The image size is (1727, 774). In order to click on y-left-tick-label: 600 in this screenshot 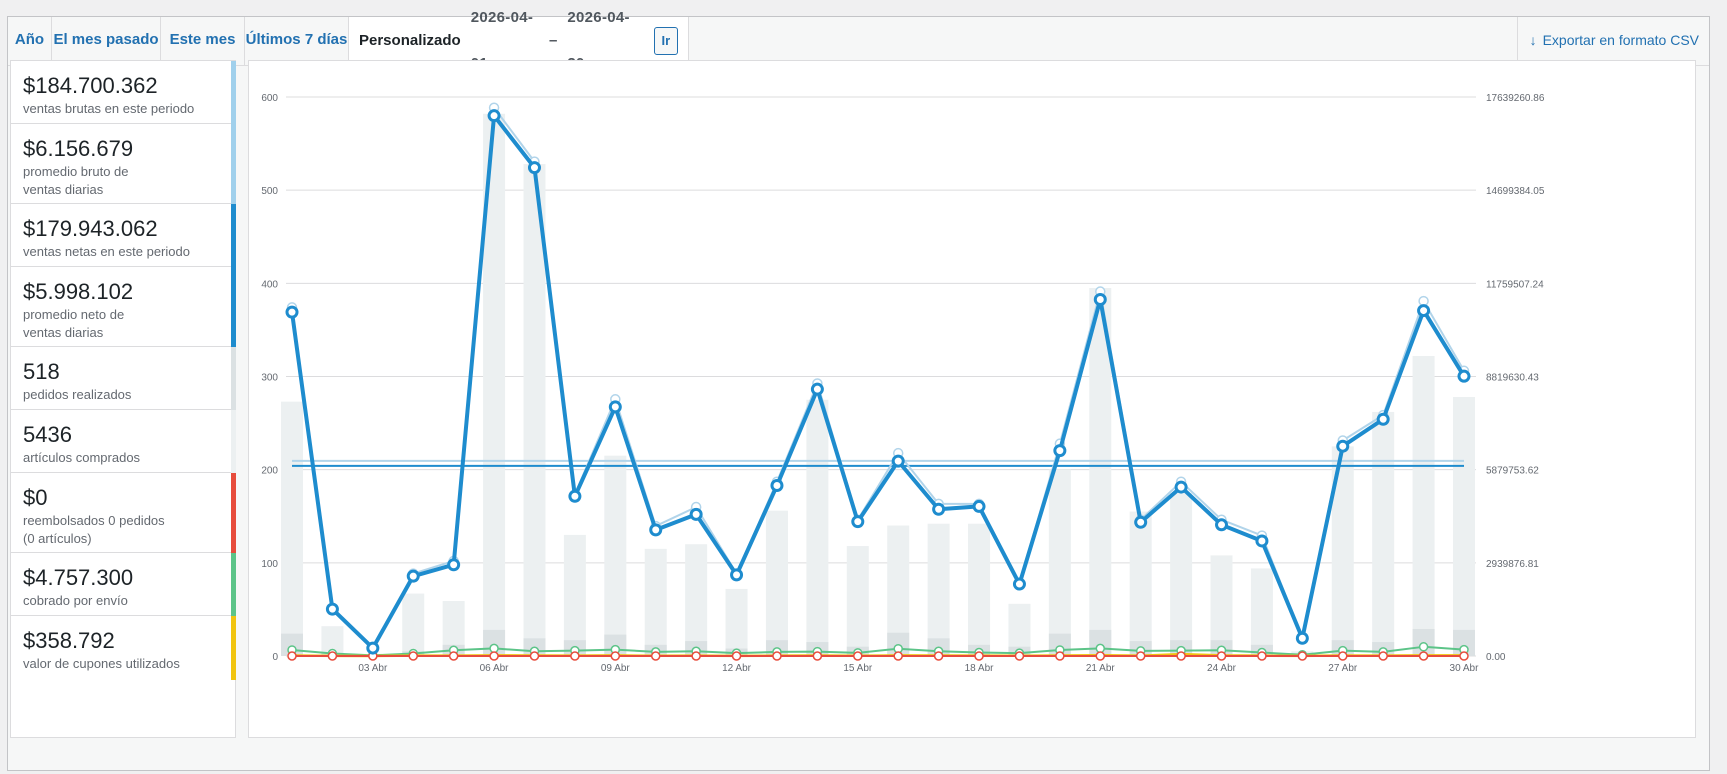, I will do `click(269, 98)`.